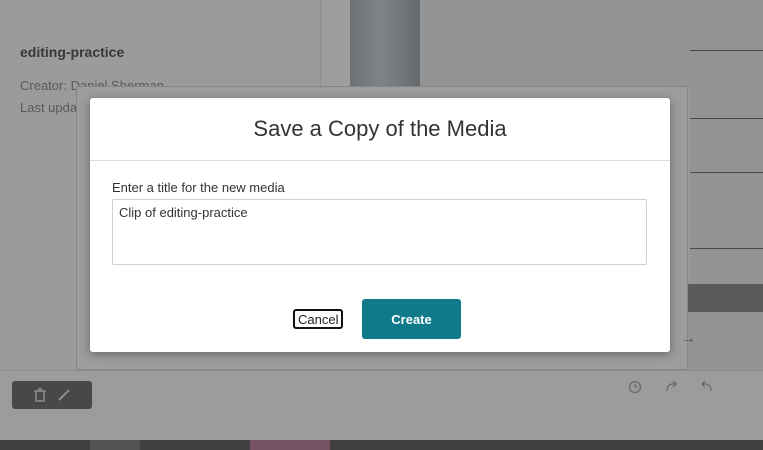  I want to click on new-media-title-input: Clip of editing-practice, so click(379, 232).